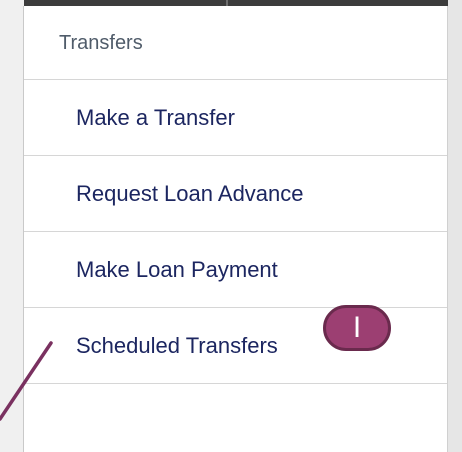 Image resolution: width=462 pixels, height=452 pixels. I want to click on callout-pointer-line, so click(26, 381).